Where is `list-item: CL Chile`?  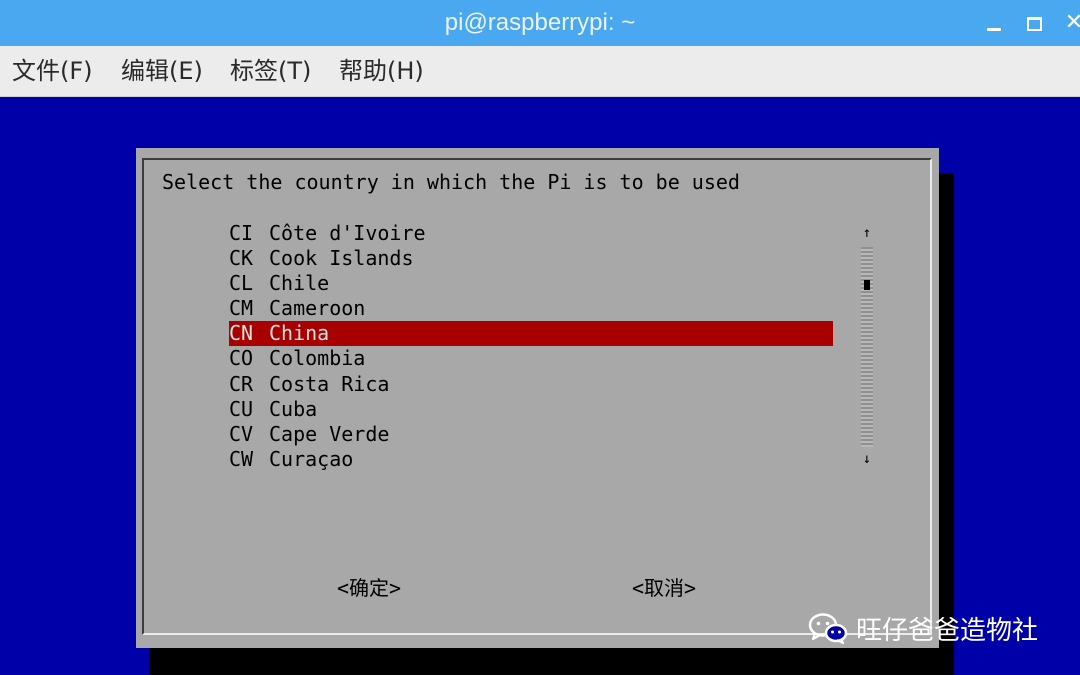 list-item: CL Chile is located at coordinates (531, 283).